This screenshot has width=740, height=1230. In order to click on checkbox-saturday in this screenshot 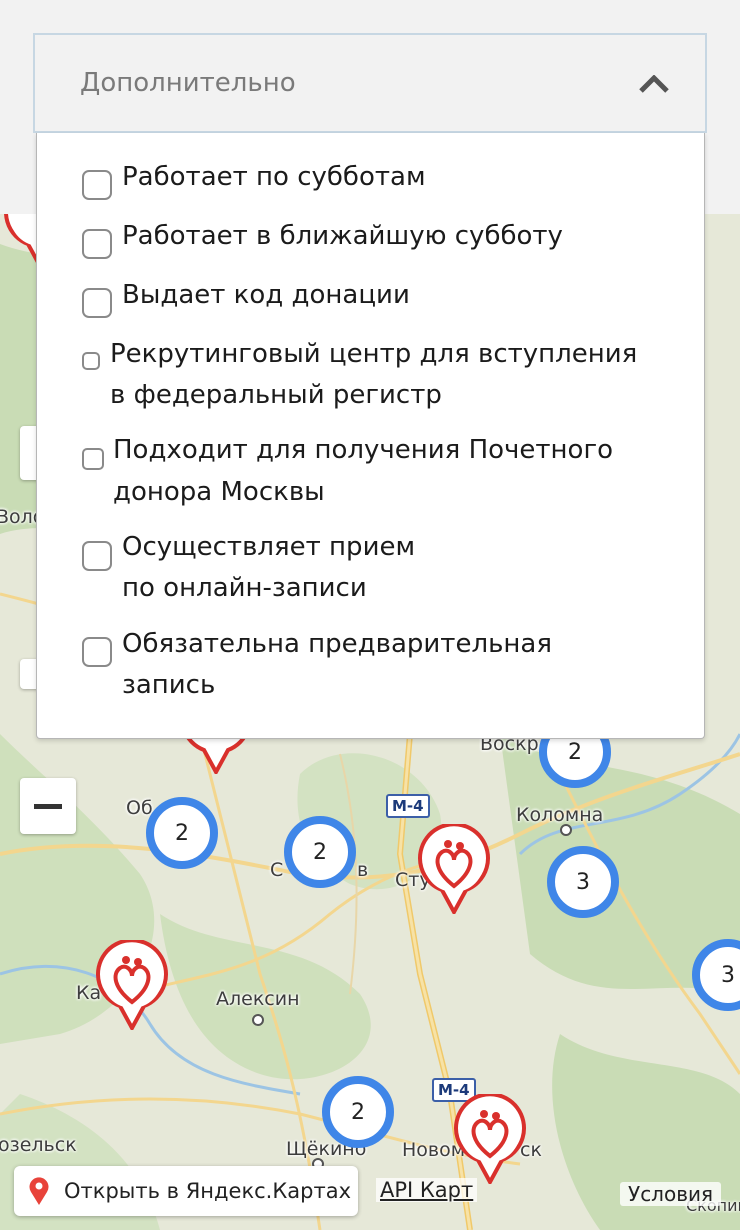, I will do `click(97, 185)`.